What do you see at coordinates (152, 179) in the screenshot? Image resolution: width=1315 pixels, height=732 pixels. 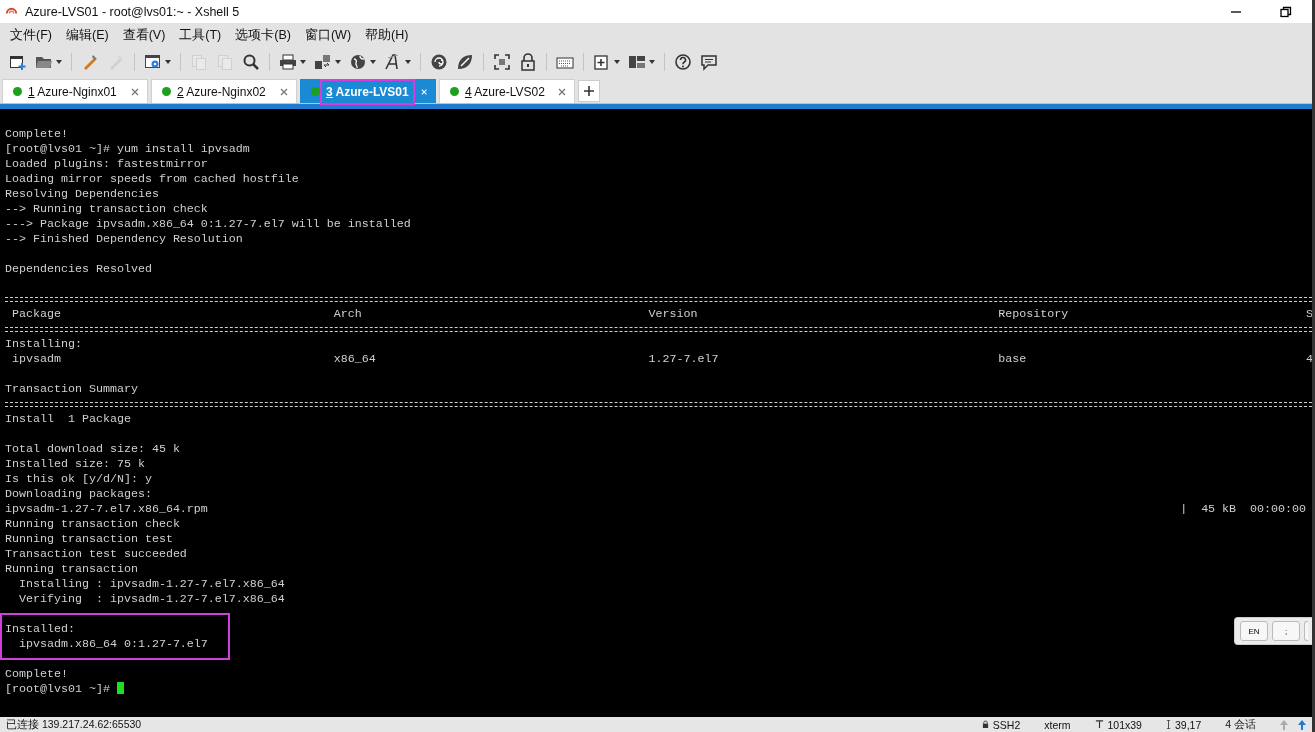 I see `terminal-line: Loading mirror speeds from cached hostfile` at bounding box center [152, 179].